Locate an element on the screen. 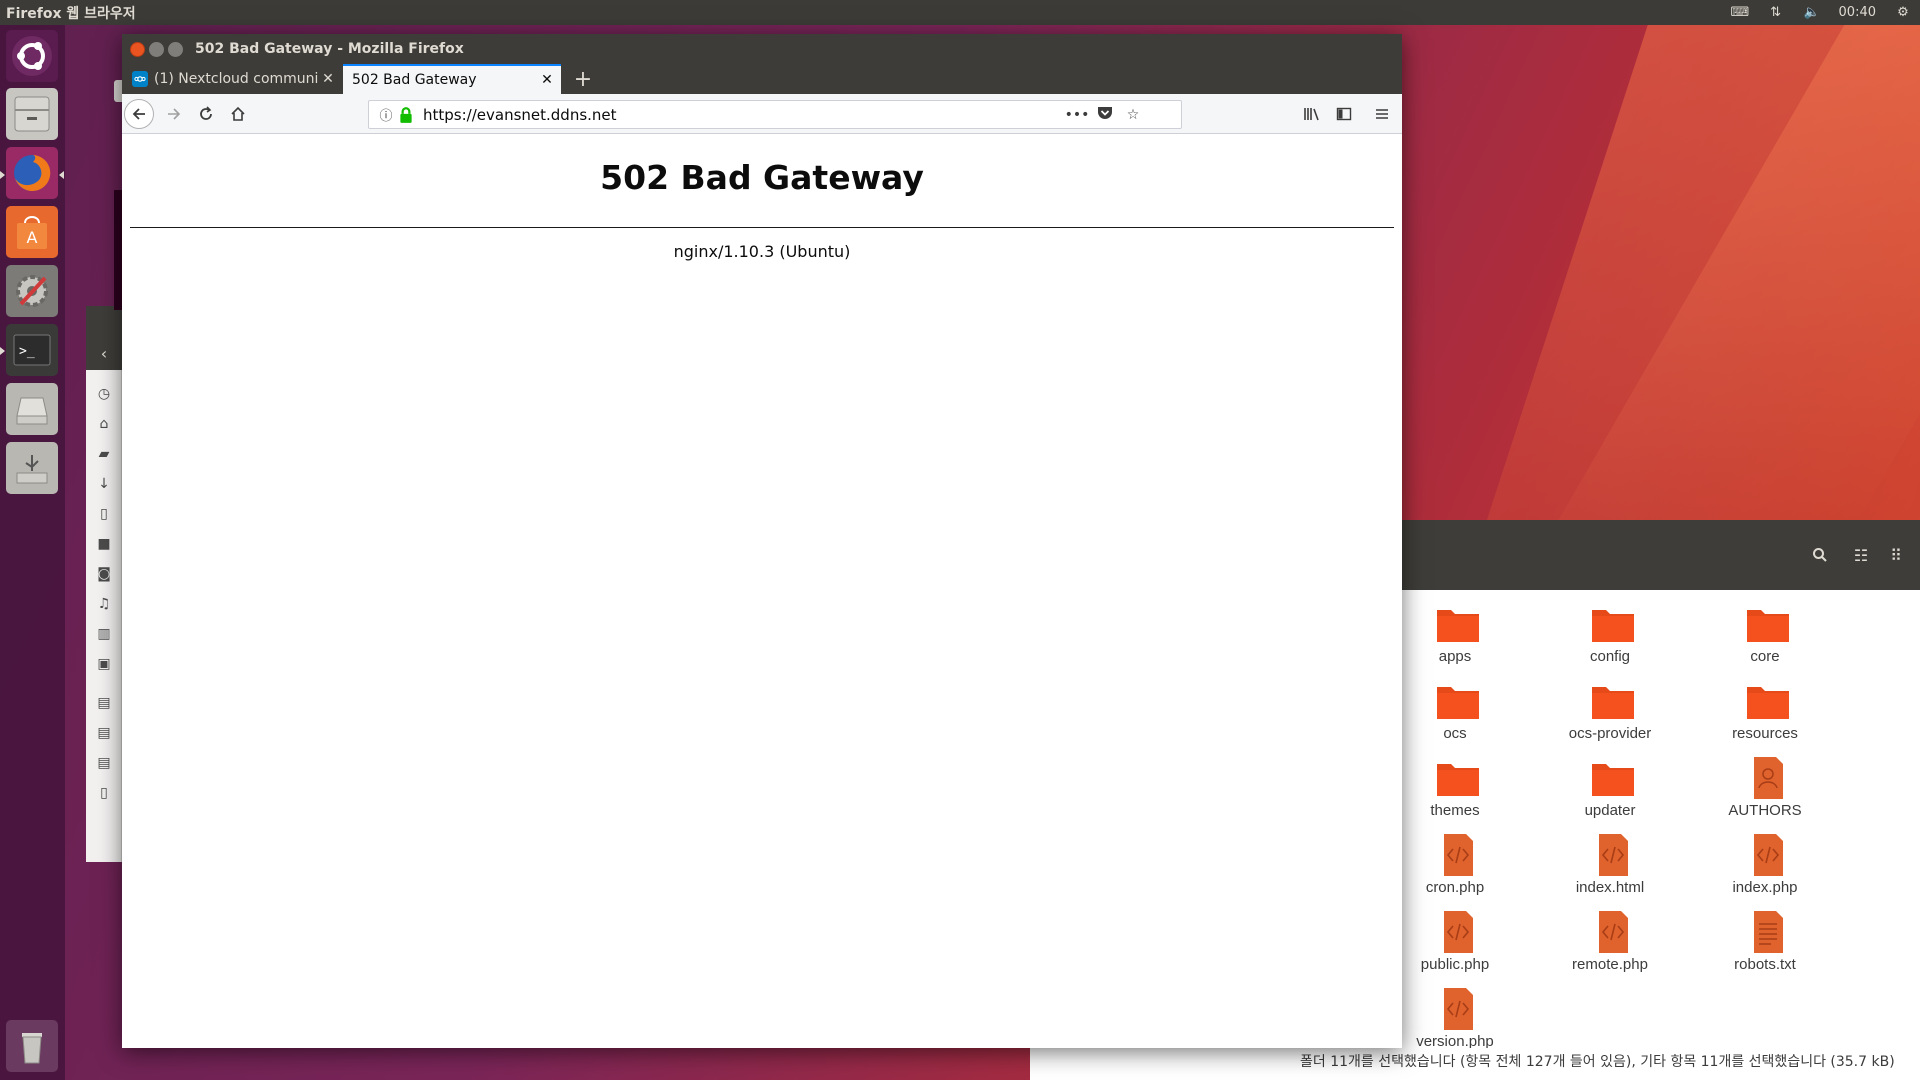 Image resolution: width=1920 pixels, height=1080 pixels. file-item: apps is located at coordinates (1455, 637).